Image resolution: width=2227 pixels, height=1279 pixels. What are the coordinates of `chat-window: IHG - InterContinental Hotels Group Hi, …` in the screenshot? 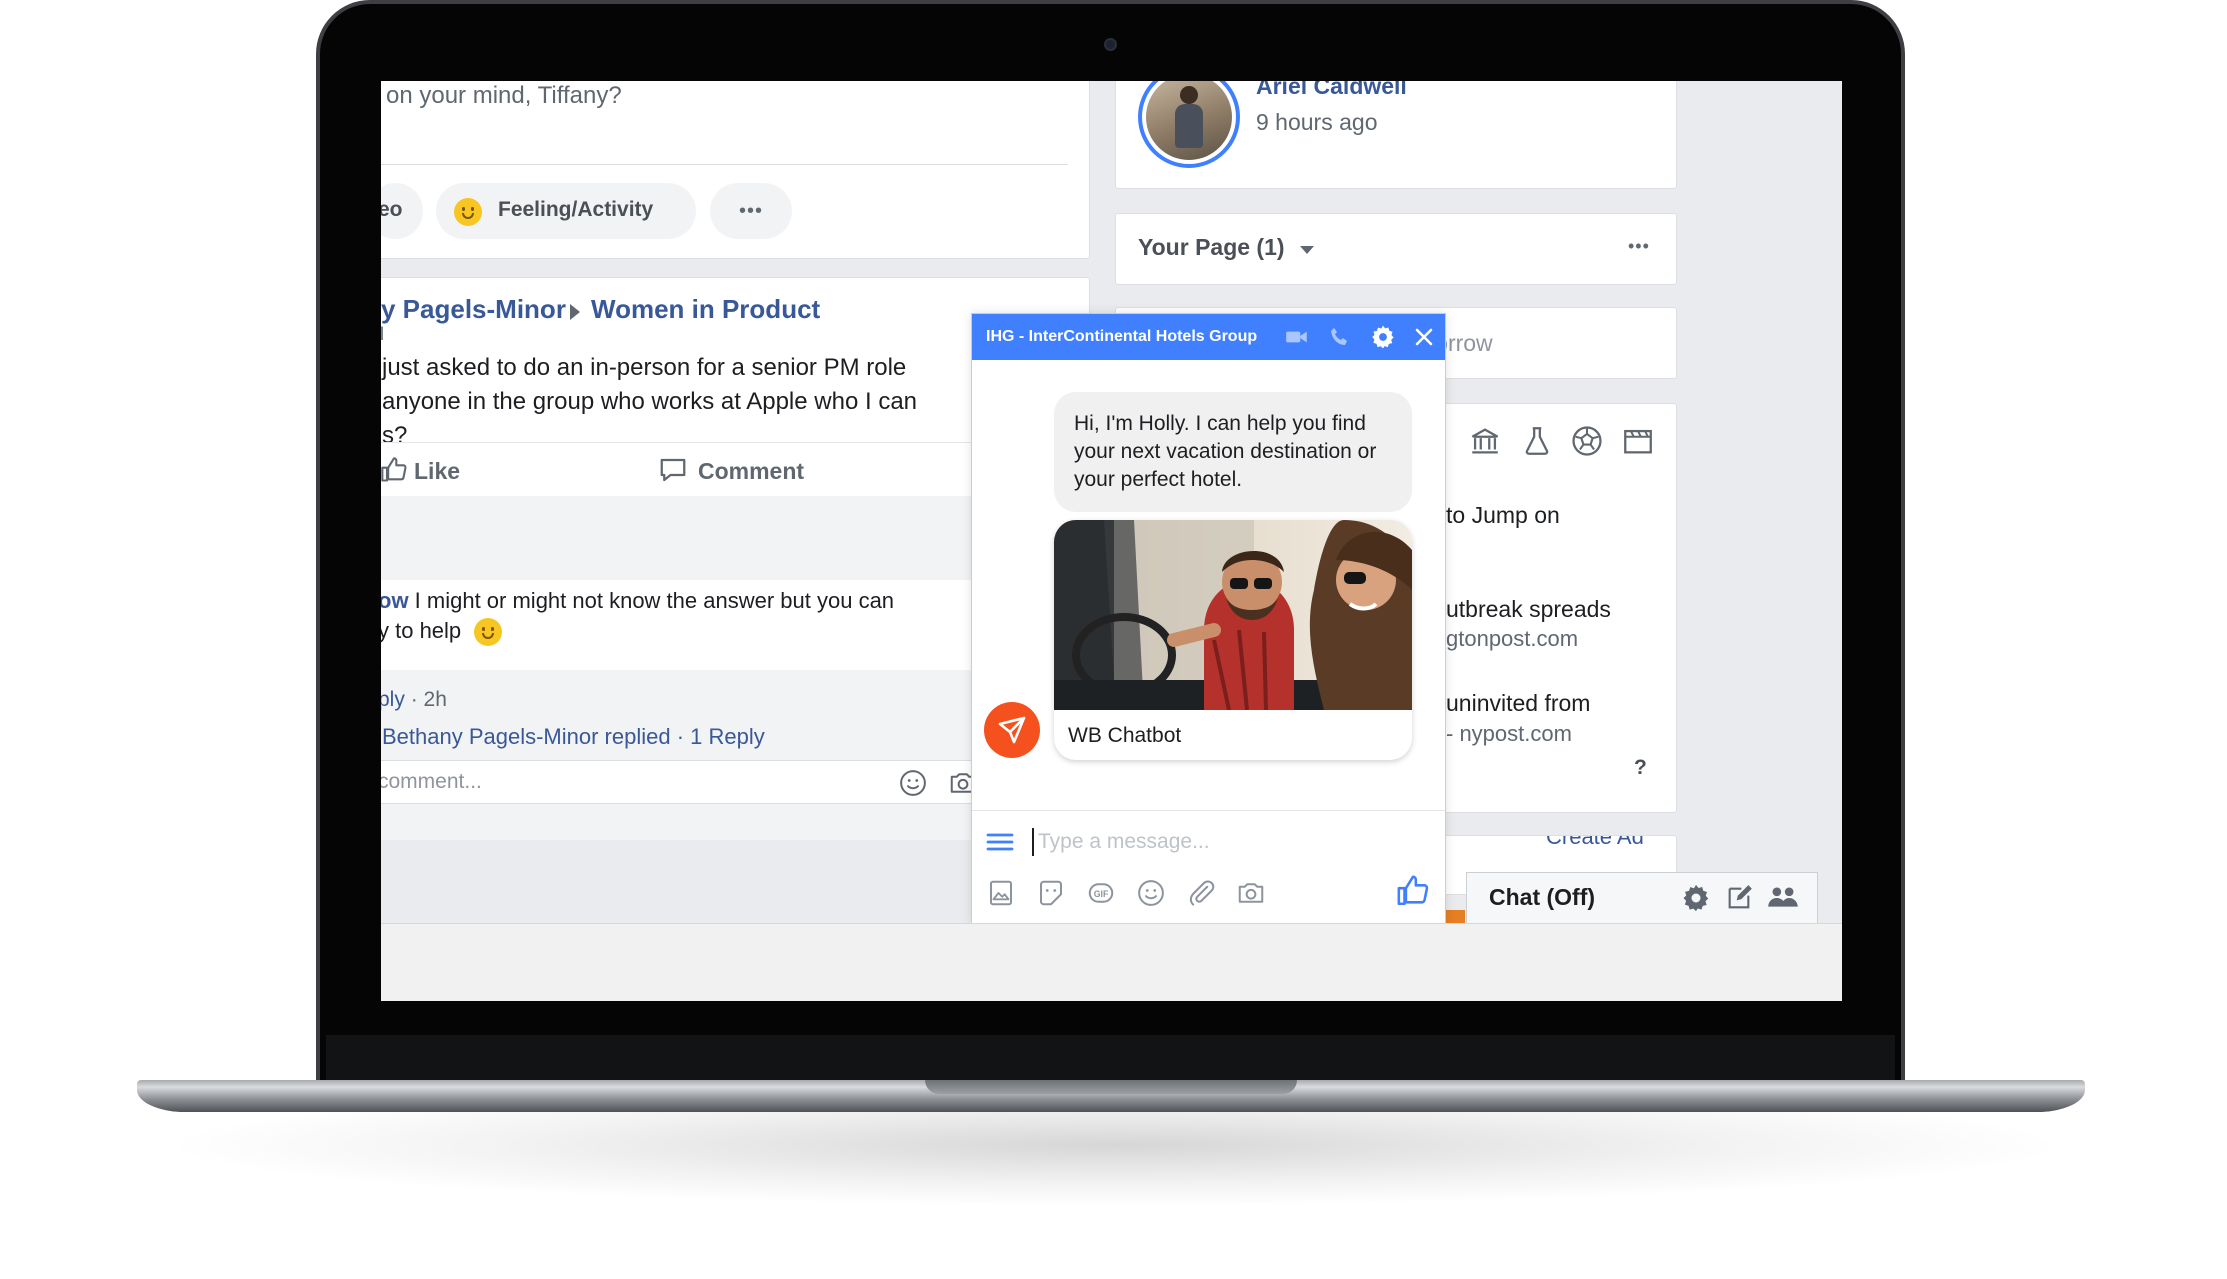 It's located at (1208, 618).